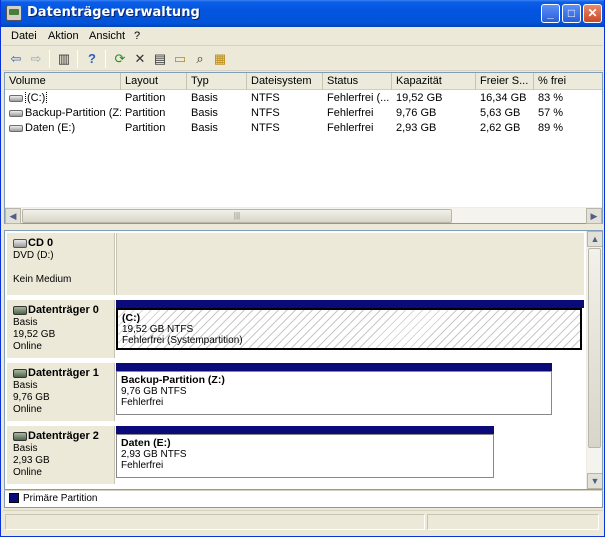 The width and height of the screenshot is (605, 537). I want to click on vertical-scrollbar: ▲ ▼, so click(594, 360).